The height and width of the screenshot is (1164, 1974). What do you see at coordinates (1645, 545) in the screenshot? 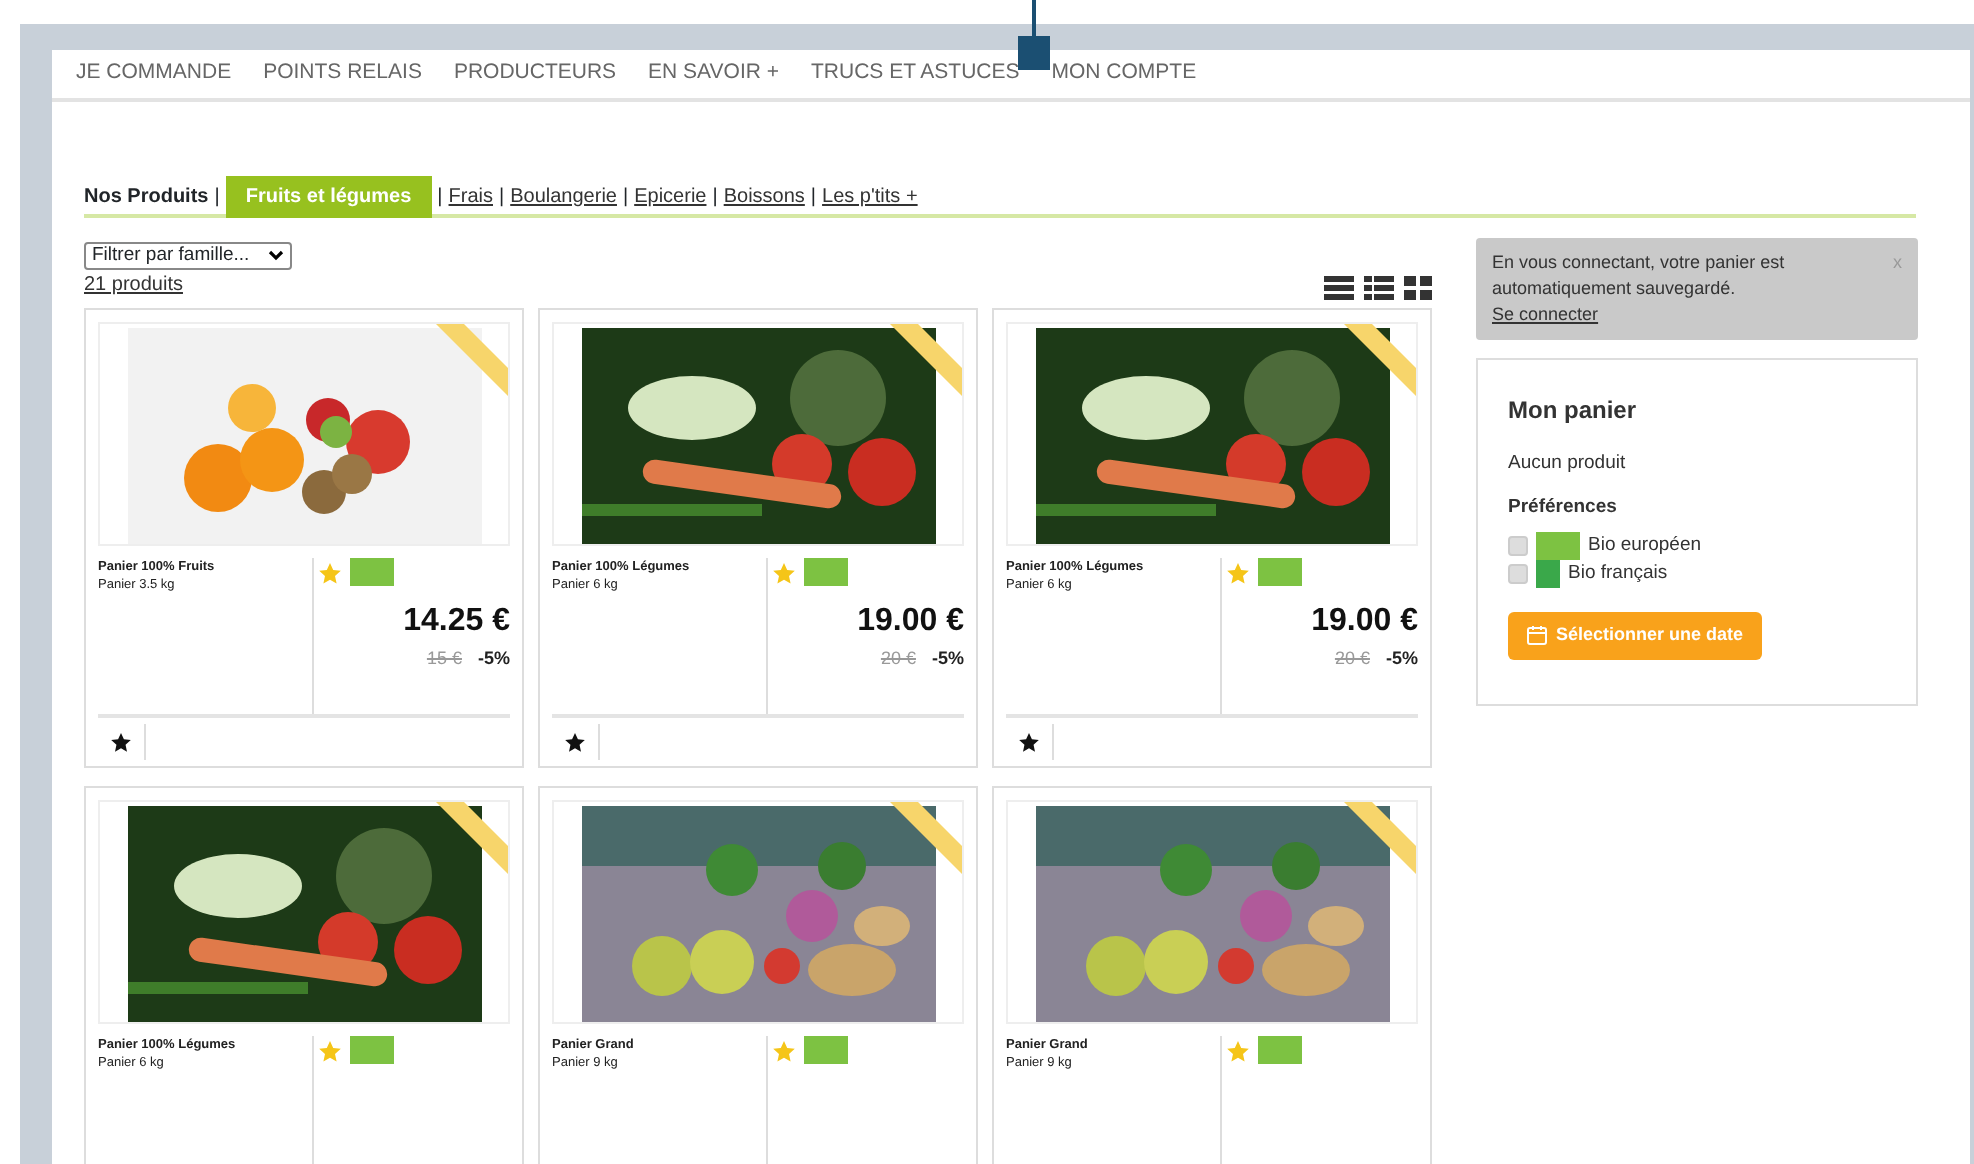
I see `preference-label: Bio européen` at bounding box center [1645, 545].